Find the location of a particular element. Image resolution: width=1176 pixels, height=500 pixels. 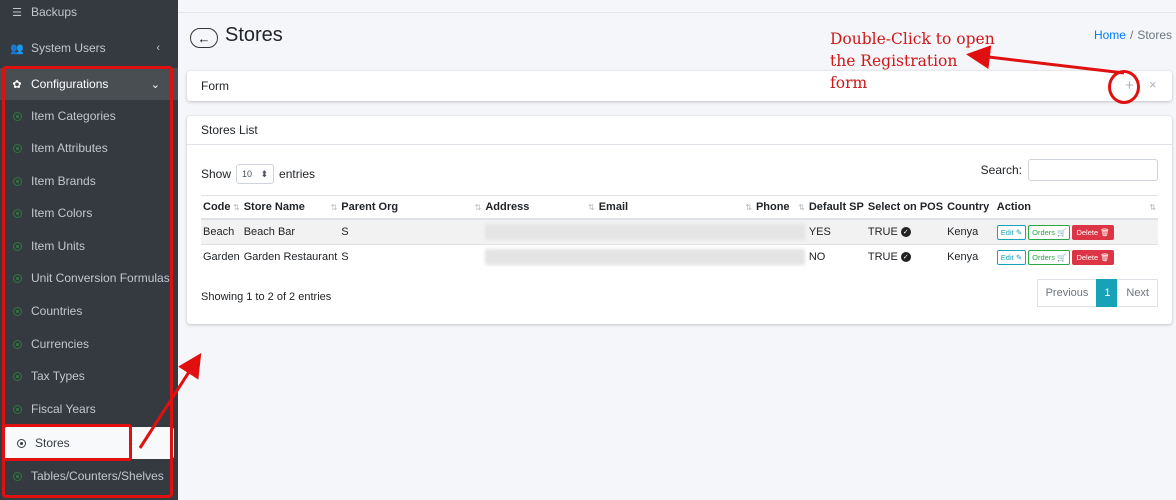

sidebar-item-item-colors: Item Colors is located at coordinates (89, 213).